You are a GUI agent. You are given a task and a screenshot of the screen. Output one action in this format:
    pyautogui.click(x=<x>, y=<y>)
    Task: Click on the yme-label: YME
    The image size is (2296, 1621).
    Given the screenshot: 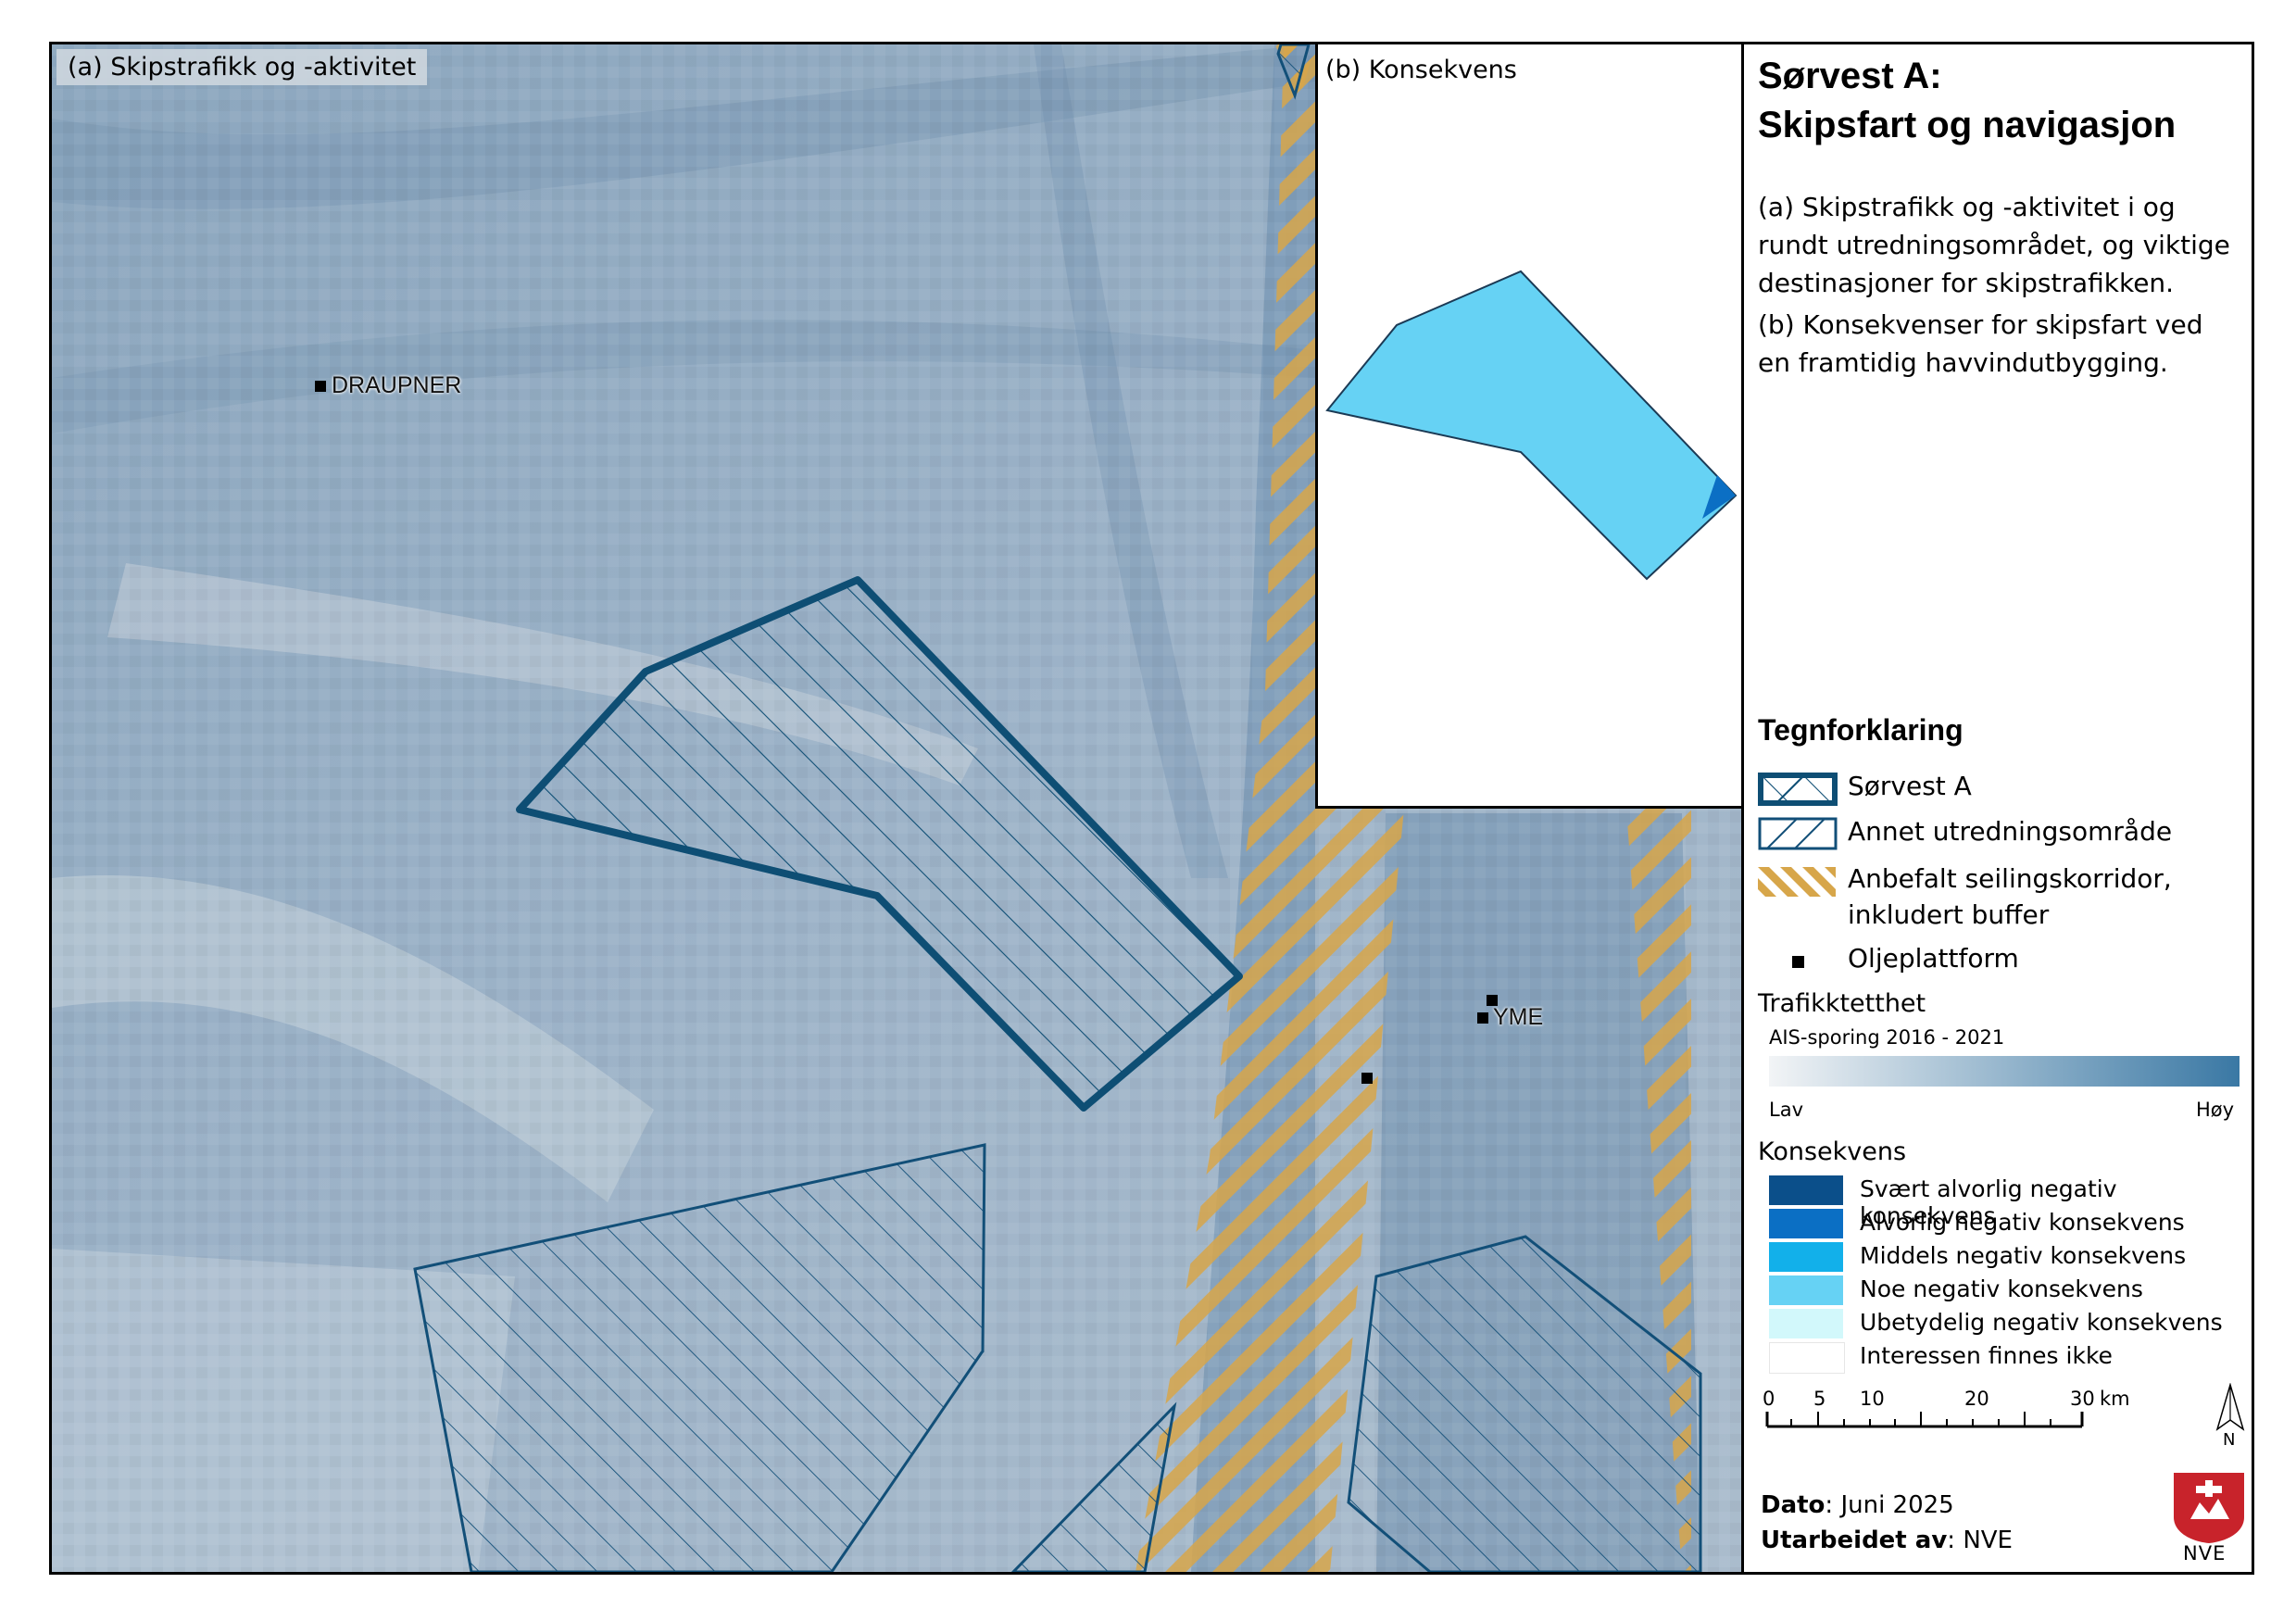 What is the action you would take?
    pyautogui.click(x=1518, y=1017)
    